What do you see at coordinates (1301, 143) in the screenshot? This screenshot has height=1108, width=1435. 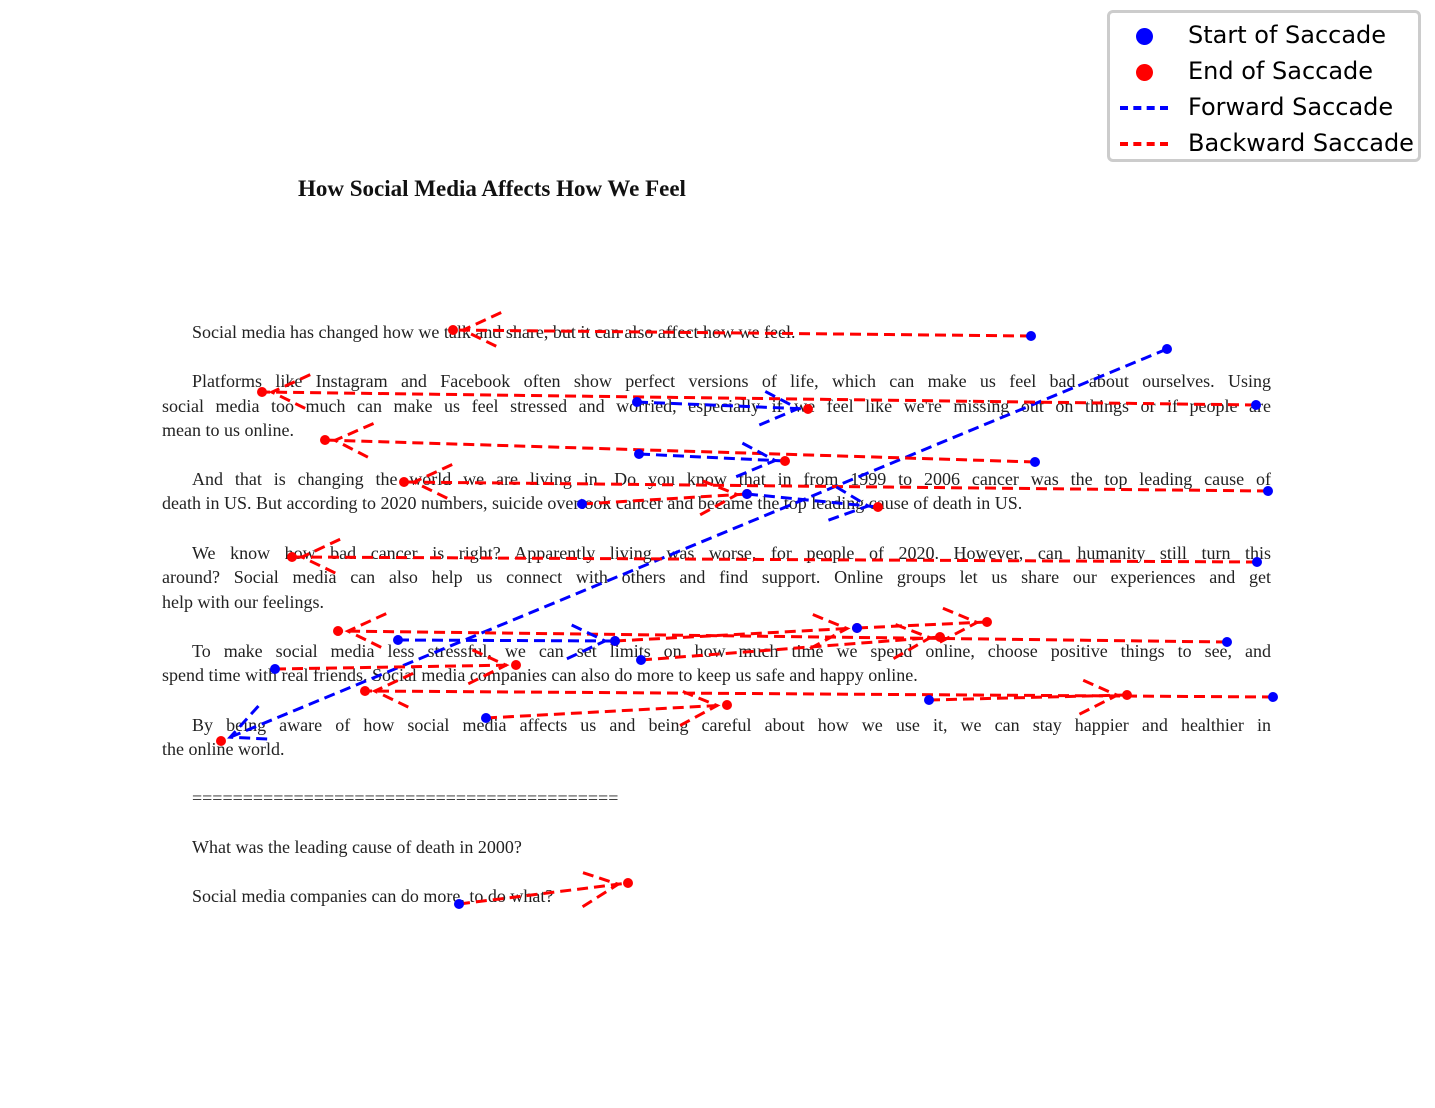 I see `legend-label-backward: Backward Saccade` at bounding box center [1301, 143].